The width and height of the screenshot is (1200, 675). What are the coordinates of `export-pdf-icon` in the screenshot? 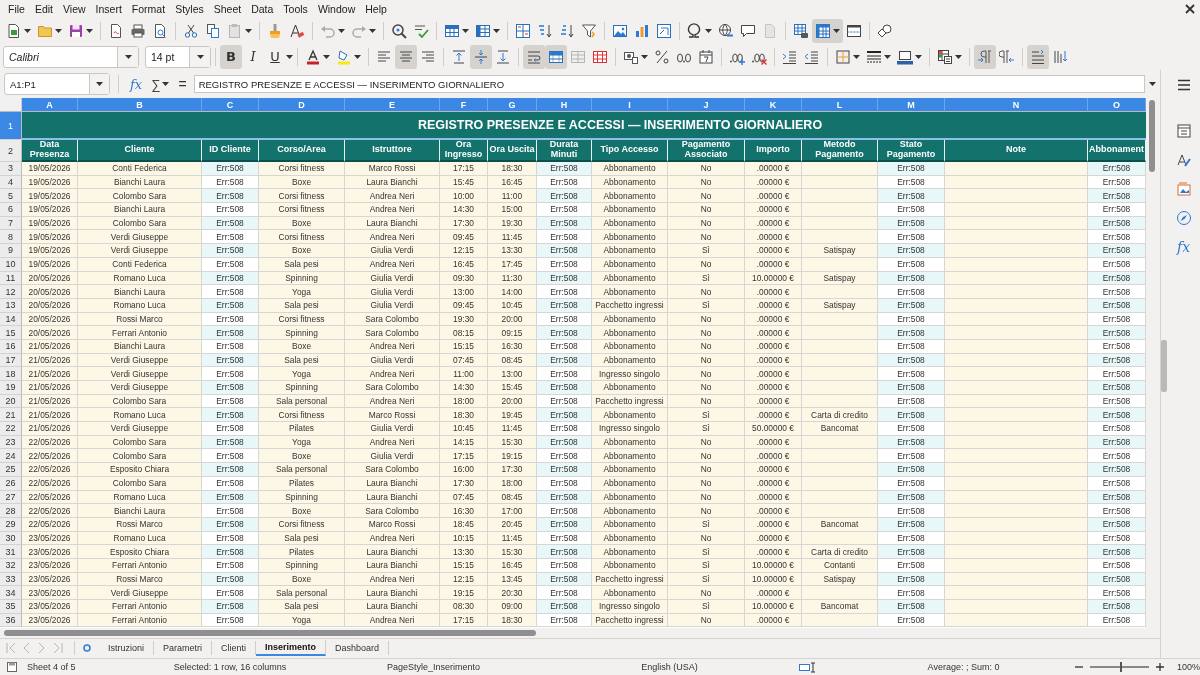 It's located at (116, 30).